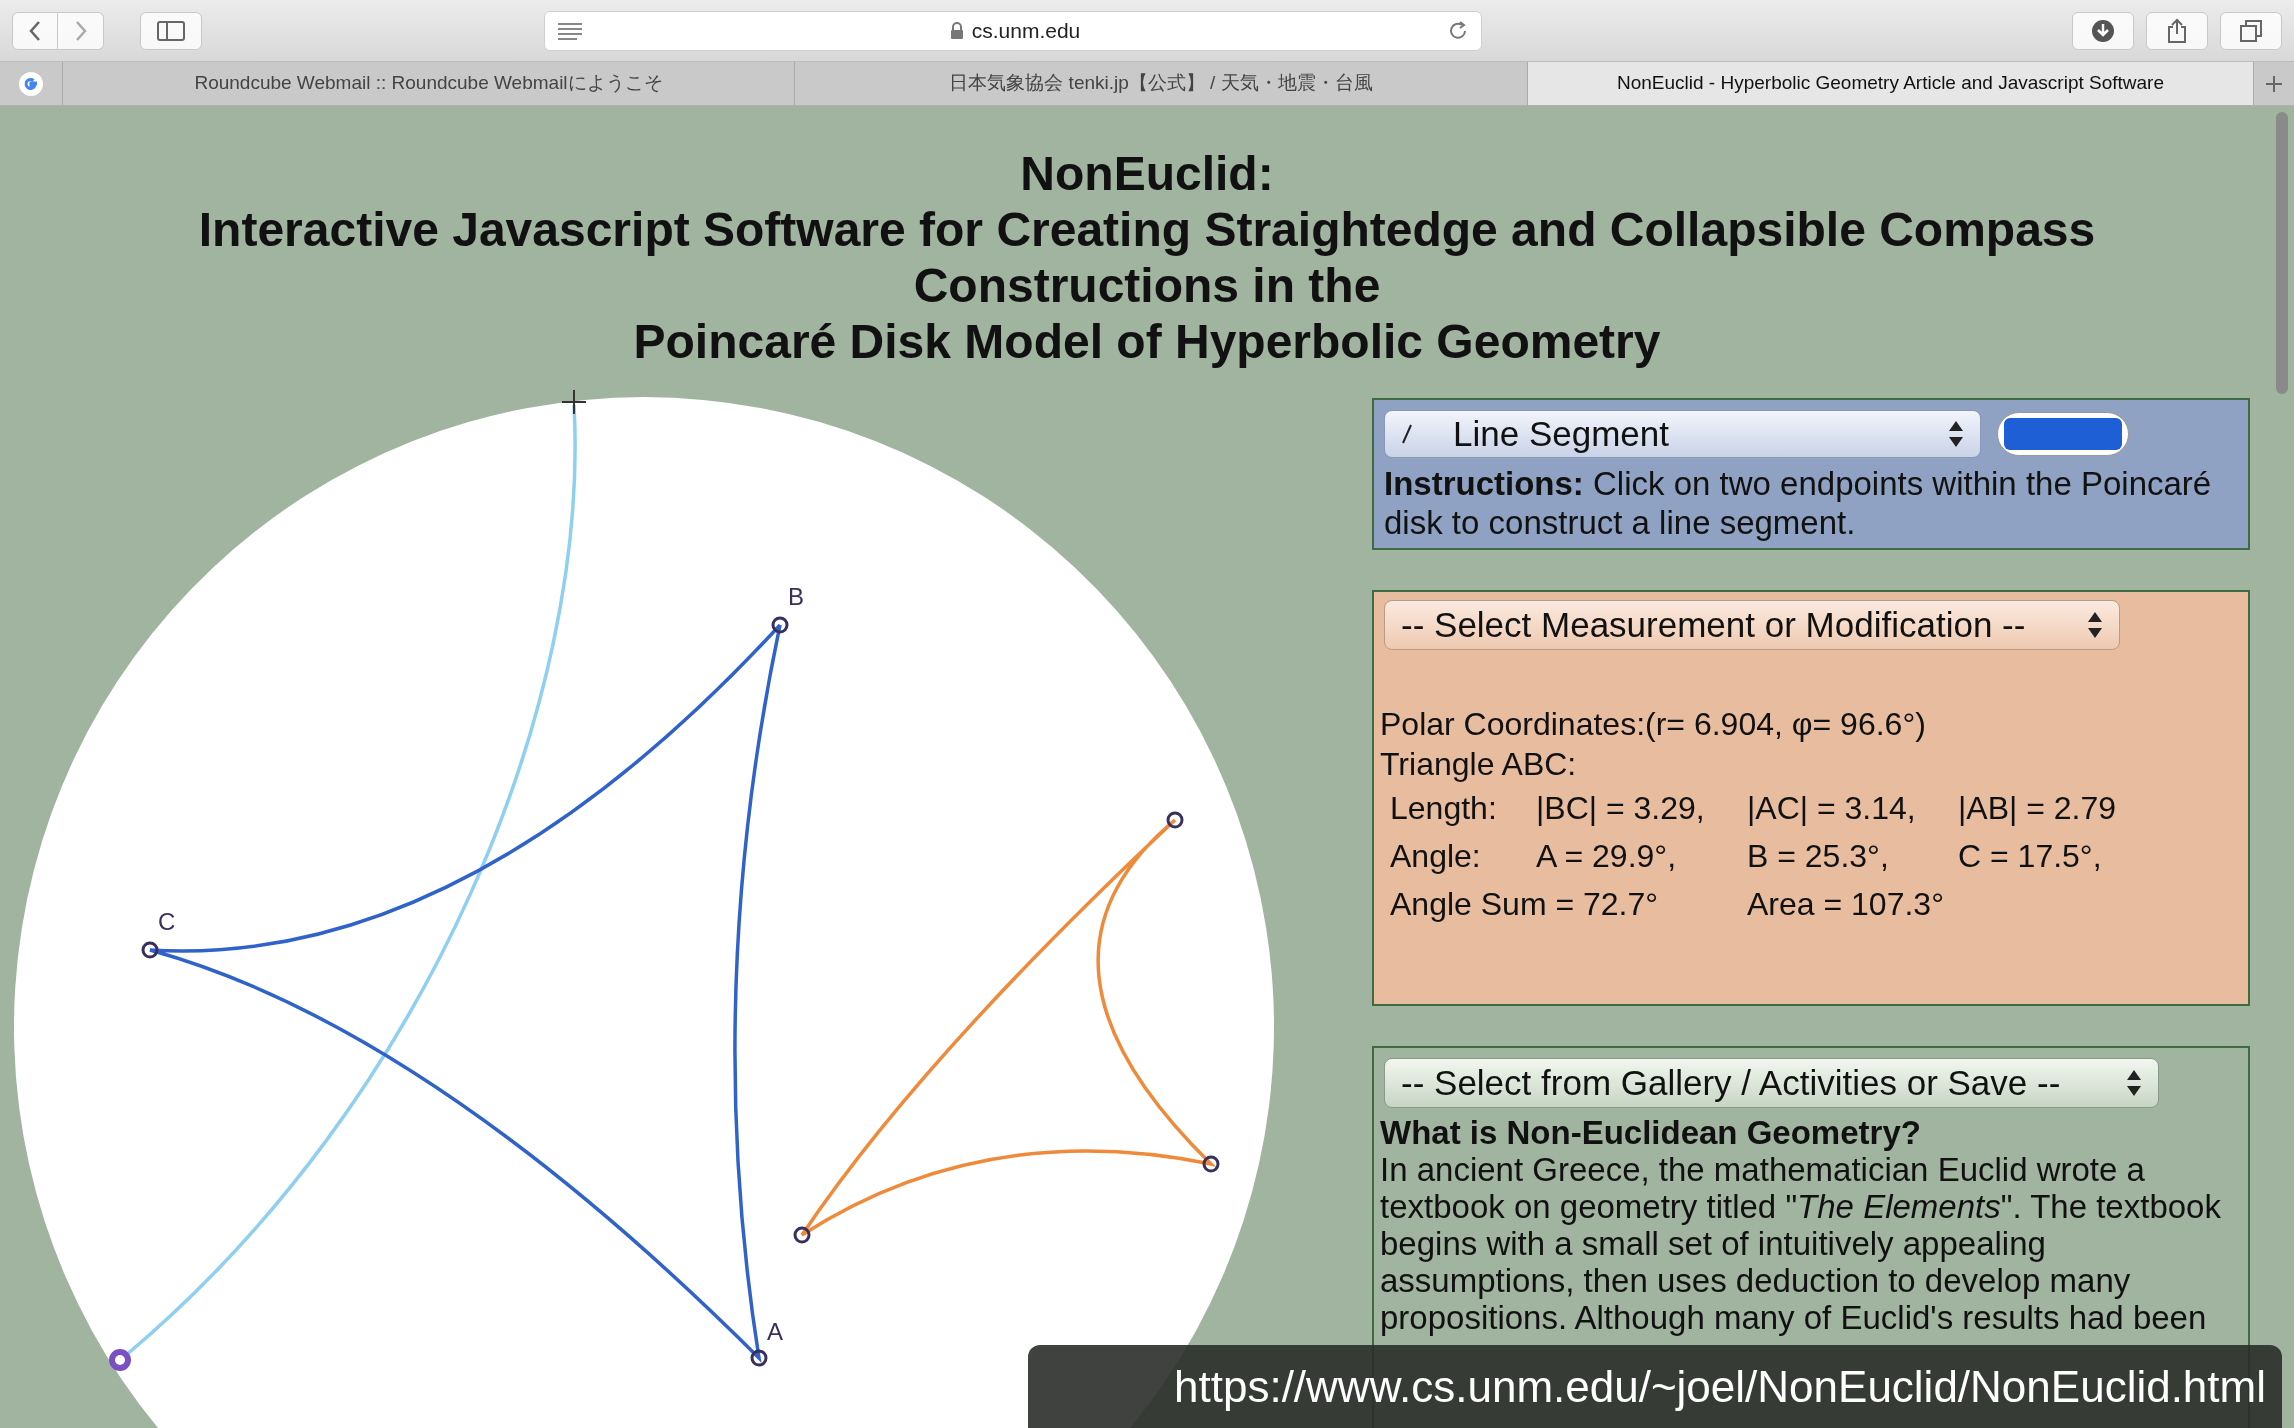 The height and width of the screenshot is (1428, 2294). I want to click on measurement-text: Length:, so click(1444, 808).